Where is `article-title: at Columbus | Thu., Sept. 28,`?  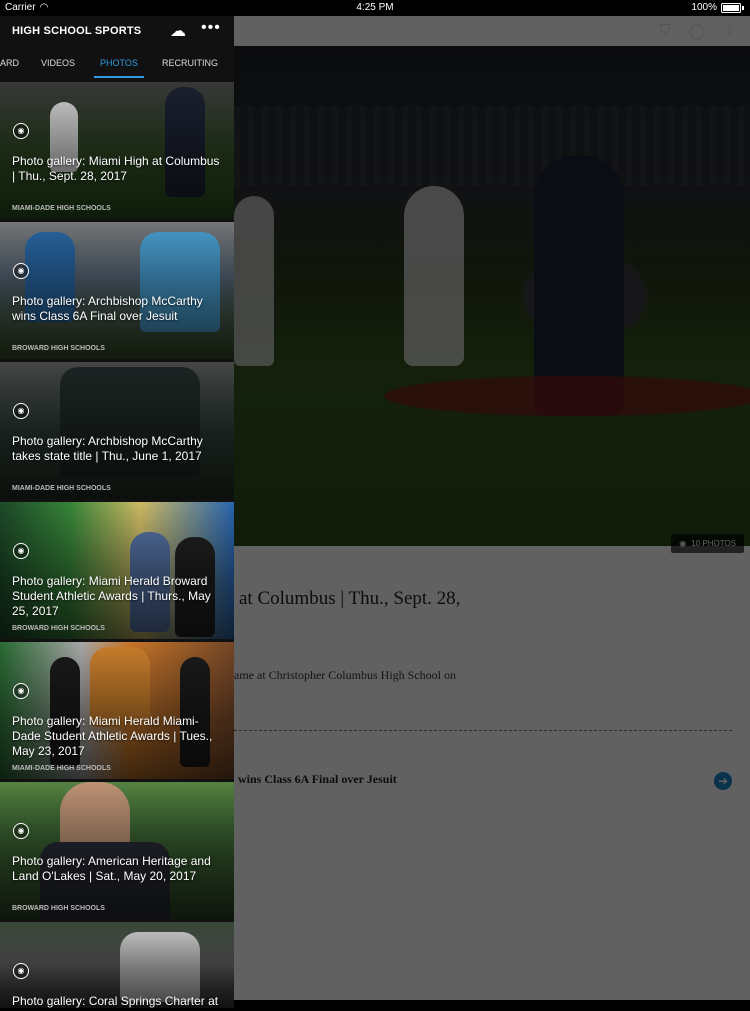
article-title: at Columbus | Thu., Sept. 28, is located at coordinates (350, 598).